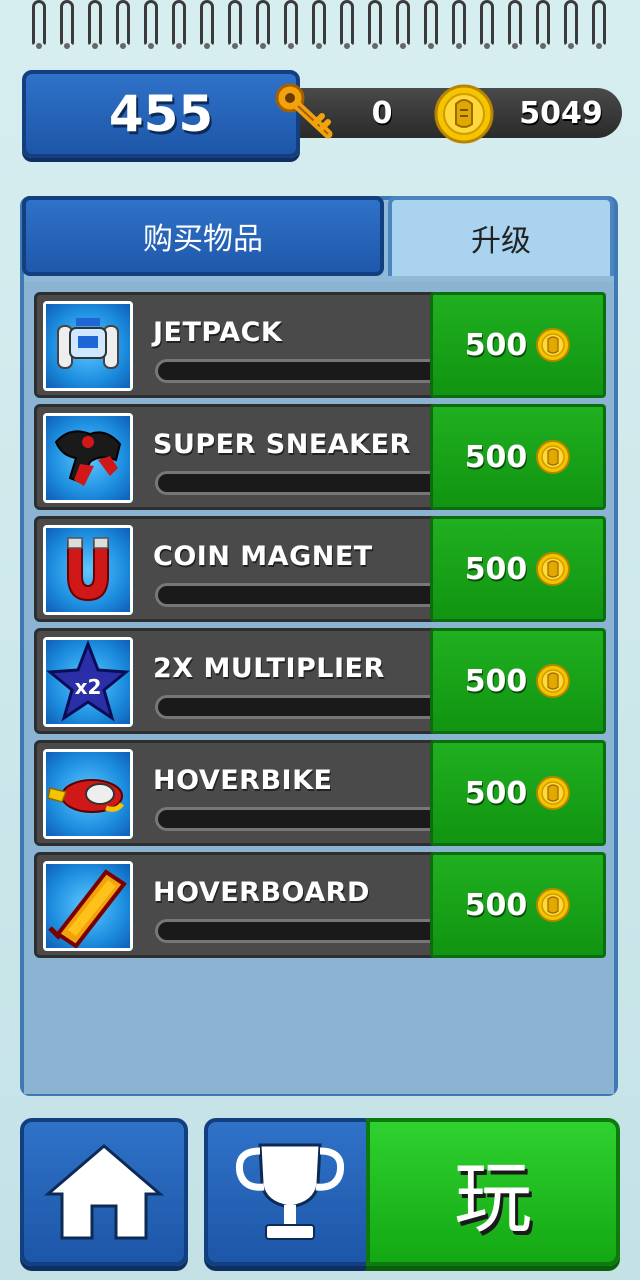 The image size is (640, 1280). I want to click on spiral-binding, so click(320, 26).